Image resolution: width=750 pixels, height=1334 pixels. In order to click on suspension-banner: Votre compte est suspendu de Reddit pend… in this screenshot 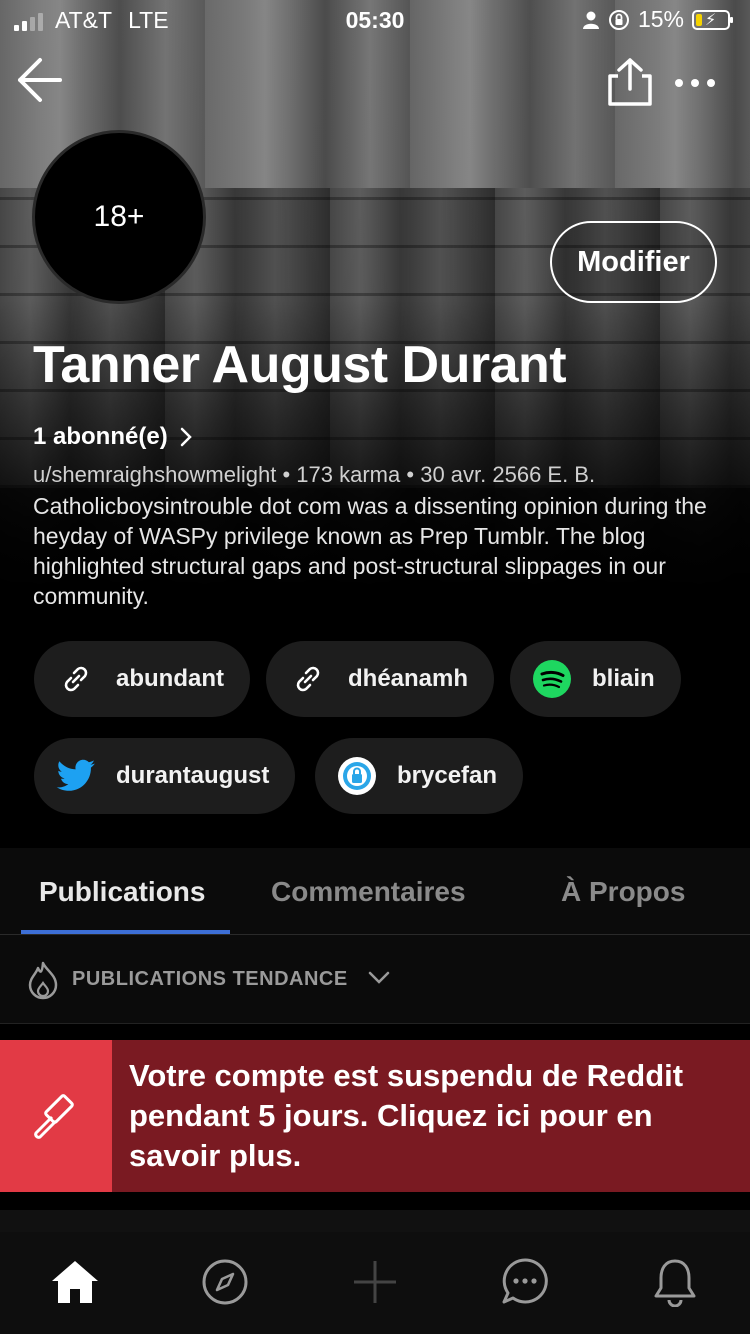, I will do `click(375, 1116)`.